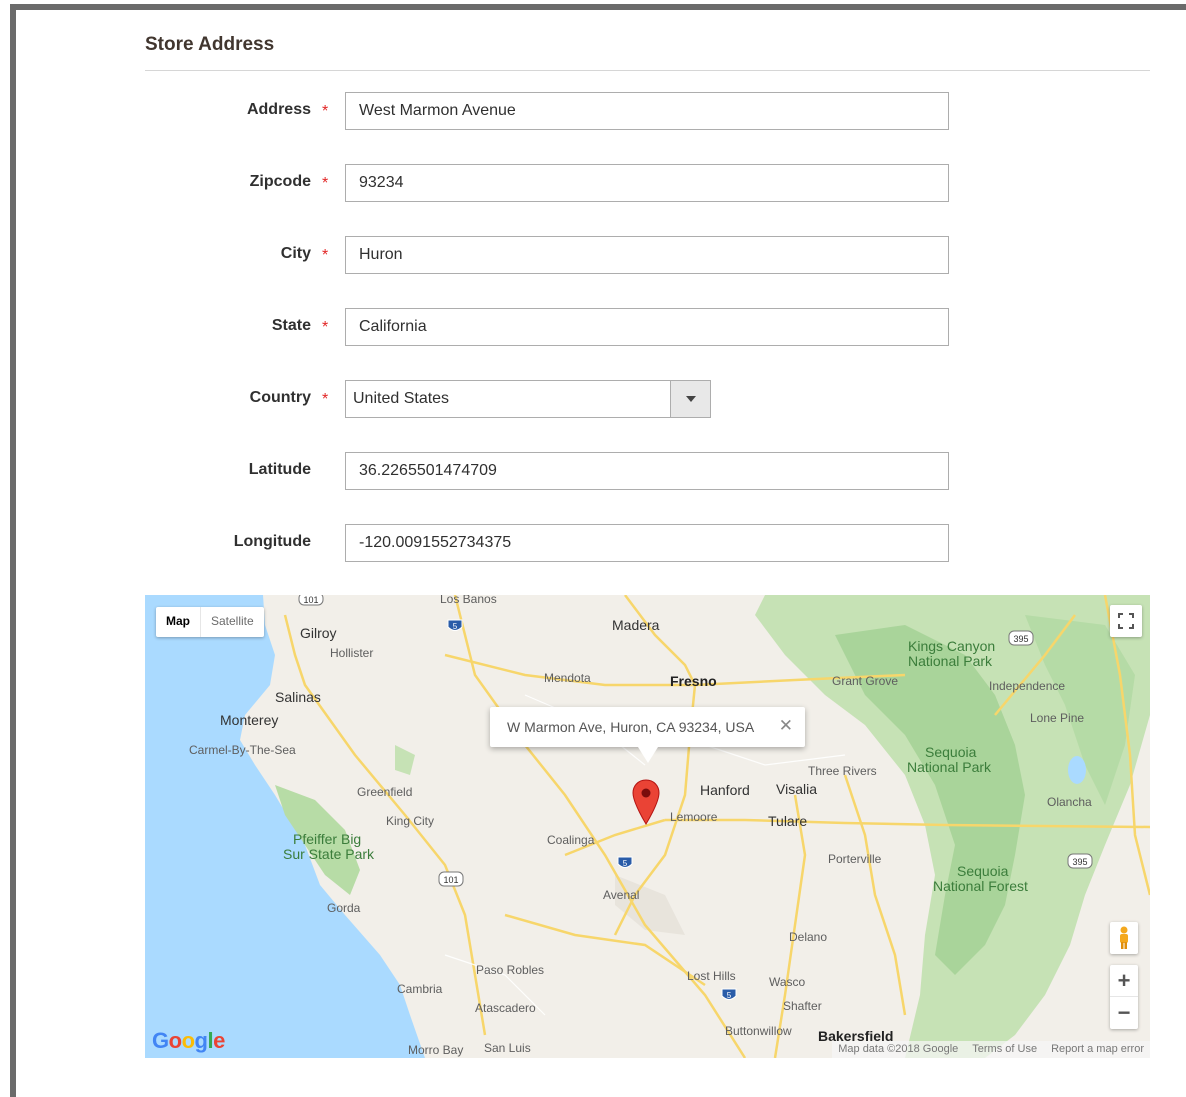 Image resolution: width=1186 pixels, height=1097 pixels. I want to click on field-address: Address *, so click(550, 112).